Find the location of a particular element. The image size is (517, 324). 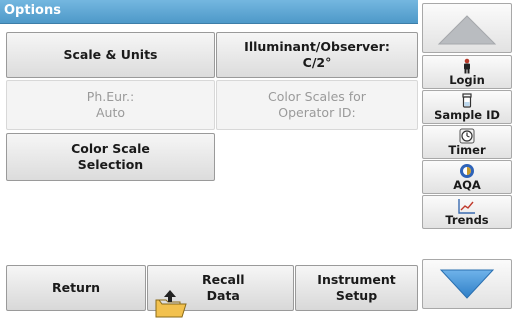

return-button: Return is located at coordinates (76, 288).